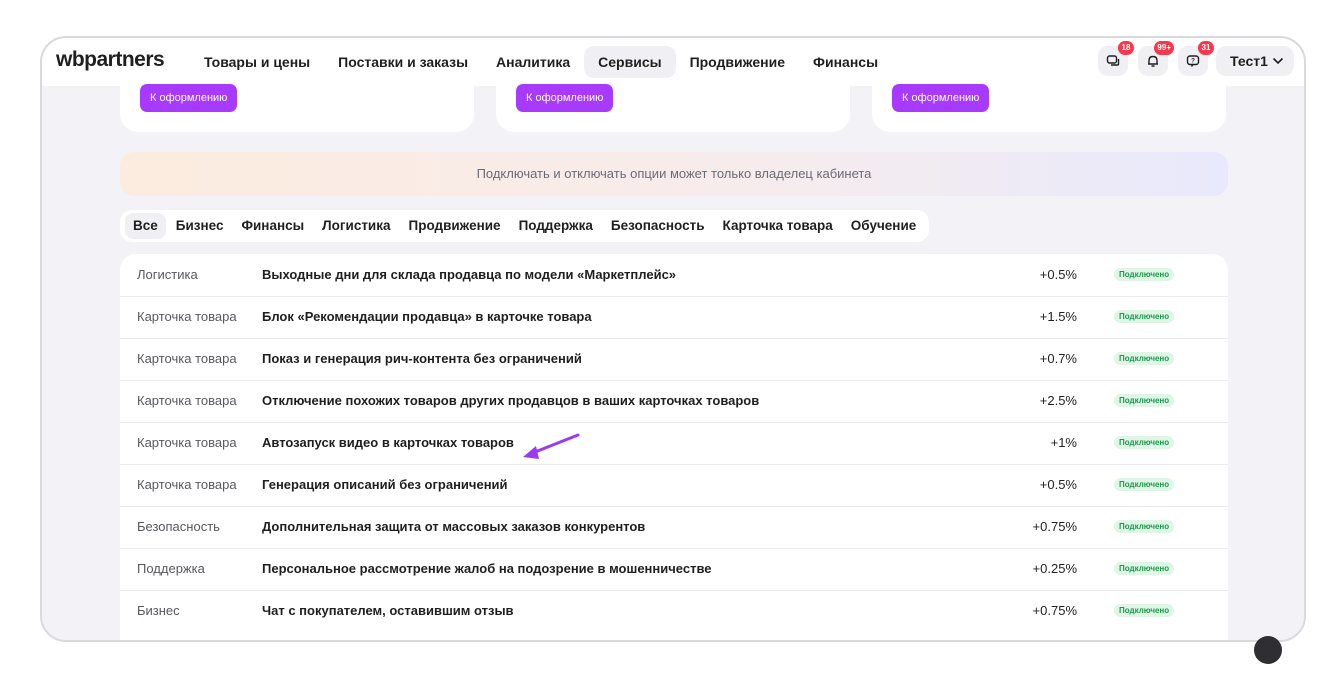 This screenshot has width=1344, height=676. What do you see at coordinates (551, 446) in the screenshot?
I see `annotation-arrow-icon` at bounding box center [551, 446].